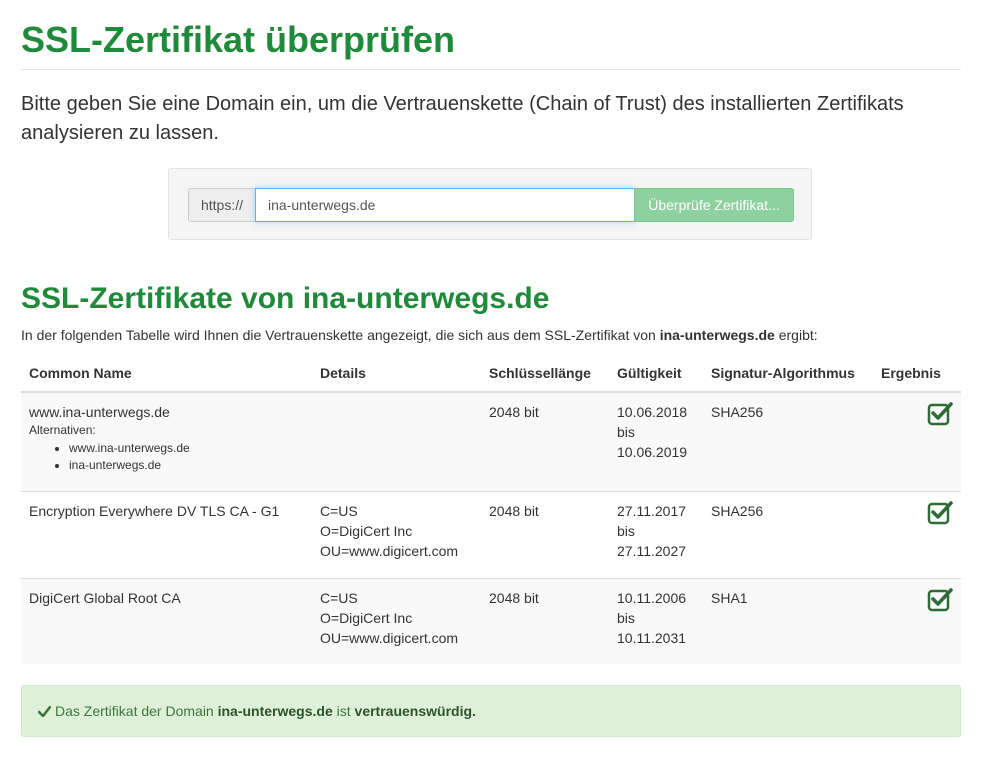 The image size is (986, 766). I want to click on alert-domain: ina-unterwegs.de, so click(275, 711).